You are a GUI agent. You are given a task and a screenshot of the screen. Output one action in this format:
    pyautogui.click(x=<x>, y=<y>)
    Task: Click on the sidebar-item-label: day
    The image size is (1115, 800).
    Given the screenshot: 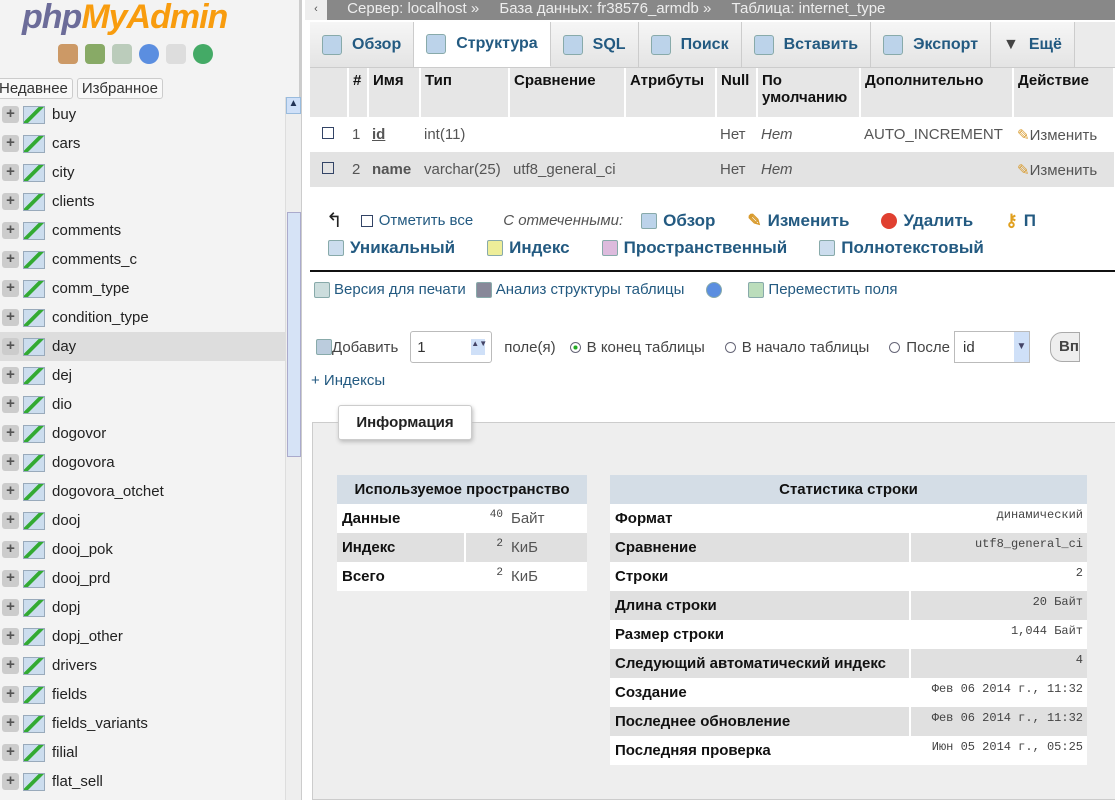 What is the action you would take?
    pyautogui.click(x=64, y=346)
    